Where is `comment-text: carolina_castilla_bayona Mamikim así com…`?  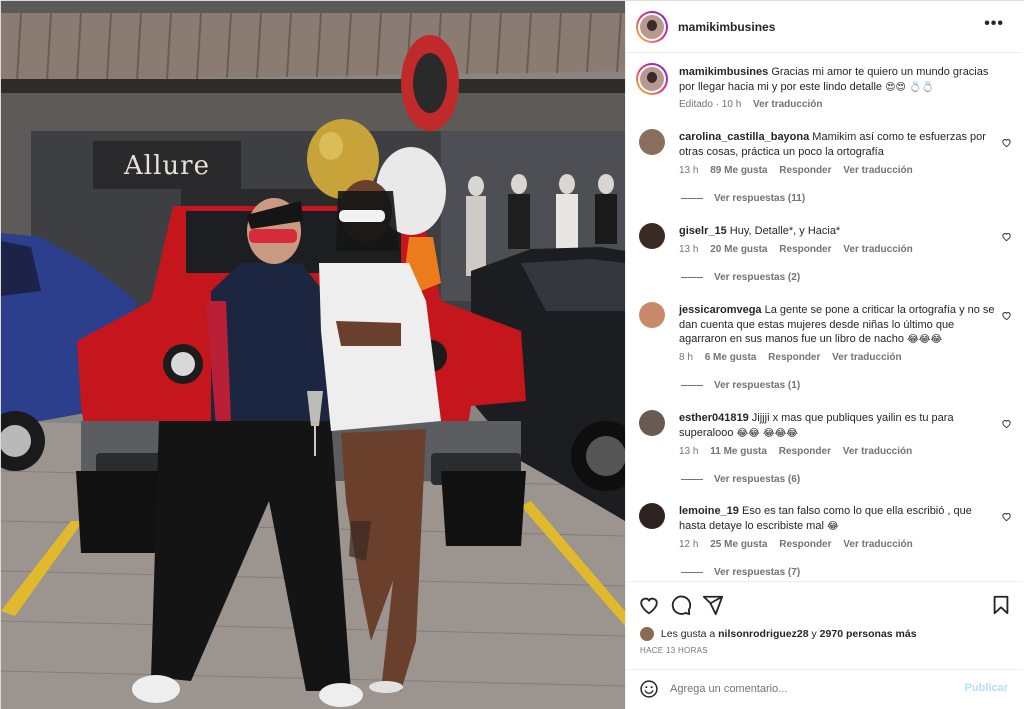
comment-text: carolina_castilla_bayona Mamikim así com… is located at coordinates (837, 144).